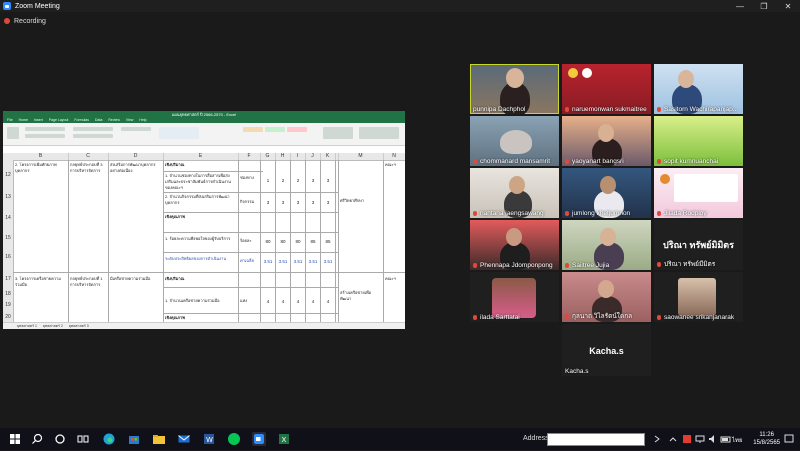 This screenshot has height=451, width=800. What do you see at coordinates (8, 279) in the screenshot?
I see `row-header: 17` at bounding box center [8, 279].